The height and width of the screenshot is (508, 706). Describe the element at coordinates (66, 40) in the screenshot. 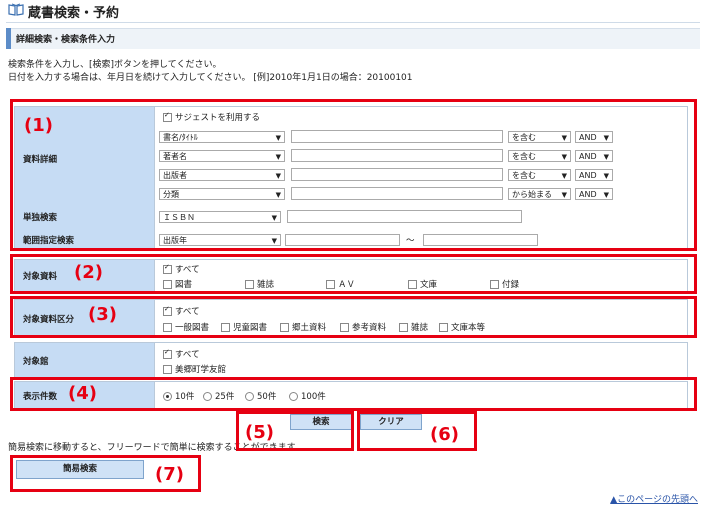

I see `section-subtitle: 詳細検索・検索条件入力` at that location.